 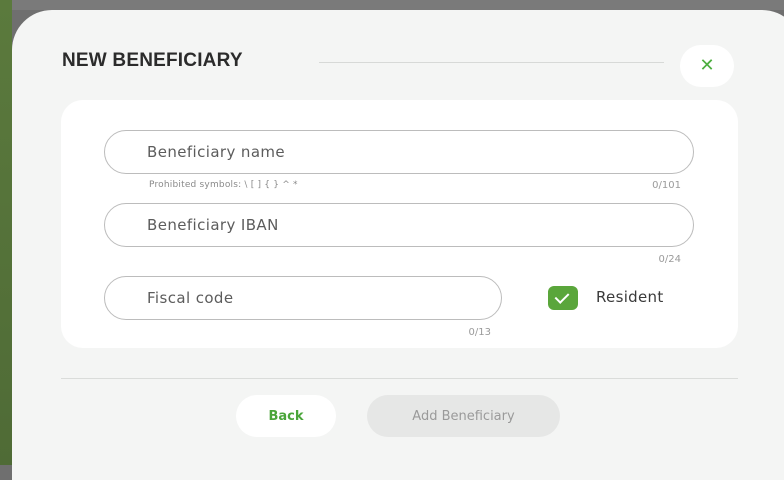 What do you see at coordinates (479, 332) in the screenshot?
I see `fiscal-counter: 0/13` at bounding box center [479, 332].